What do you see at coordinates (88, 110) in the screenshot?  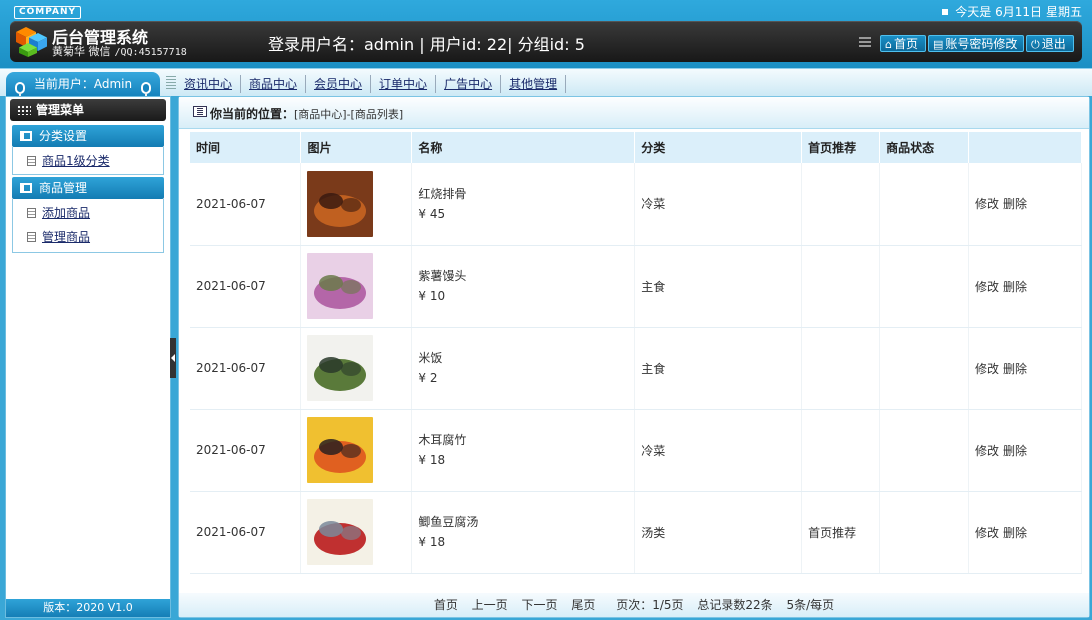 I see `menu-title: 管理菜单` at bounding box center [88, 110].